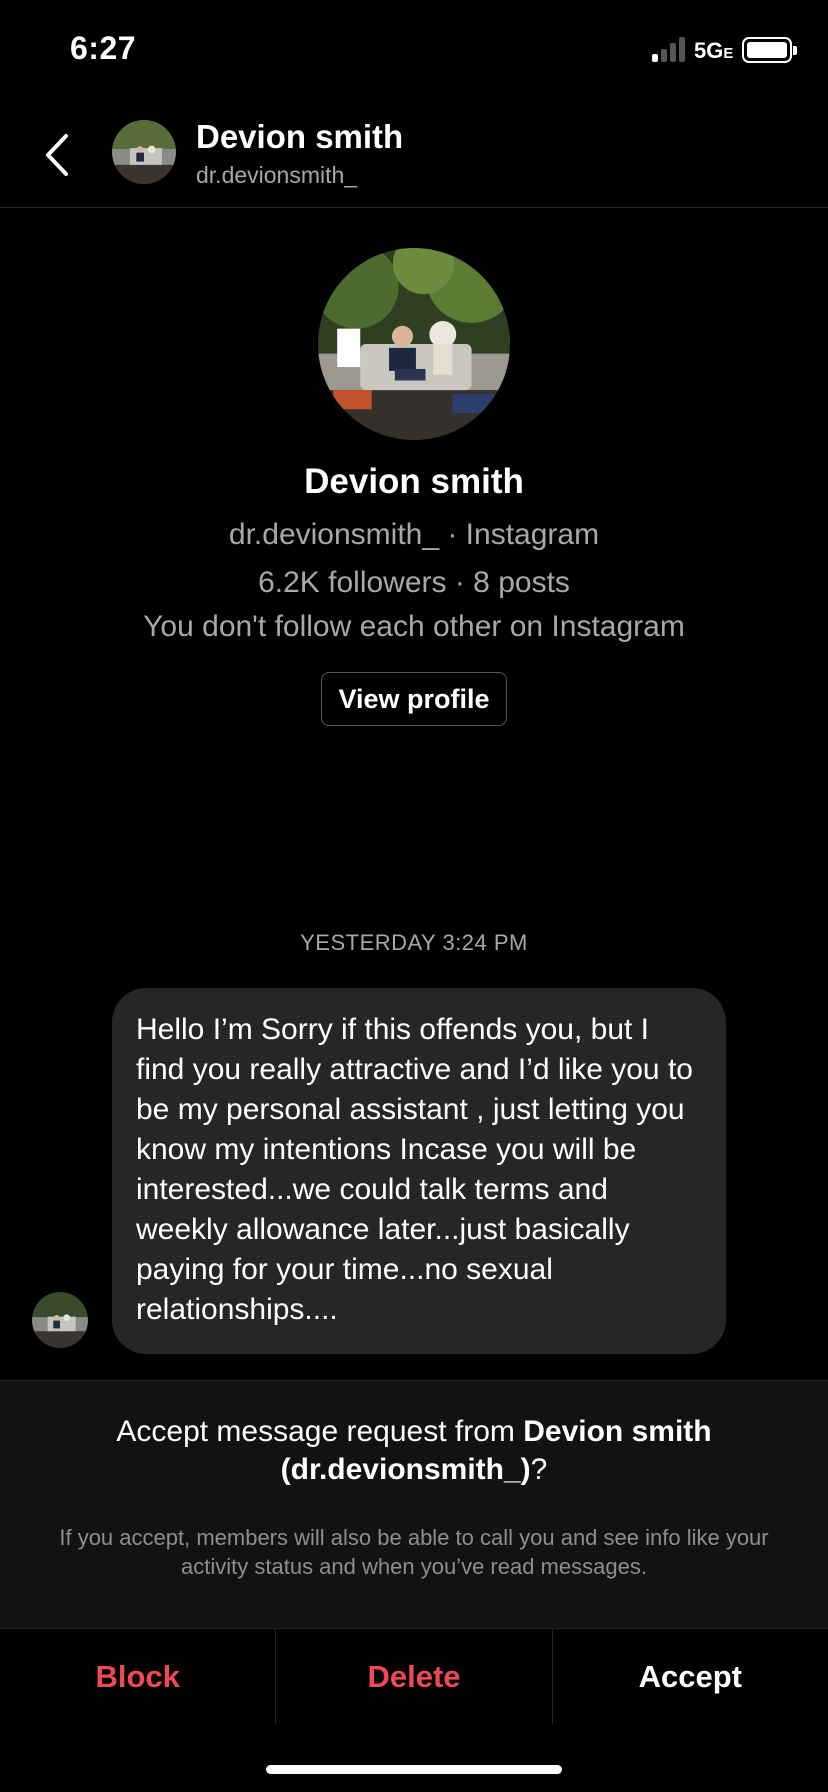 This screenshot has height=1792, width=828. I want to click on block-button: Block, so click(137, 1676).